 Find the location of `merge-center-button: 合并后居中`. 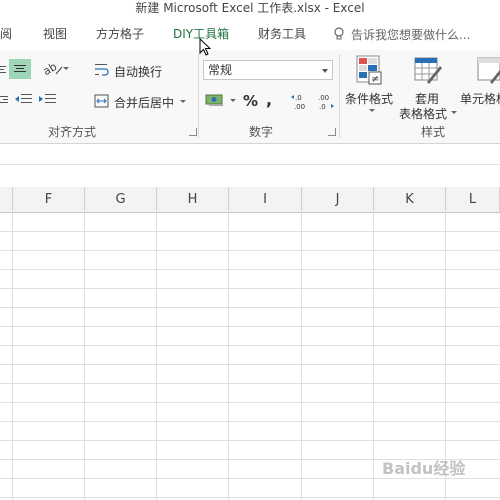

merge-center-button: 合并后居中 is located at coordinates (144, 101).